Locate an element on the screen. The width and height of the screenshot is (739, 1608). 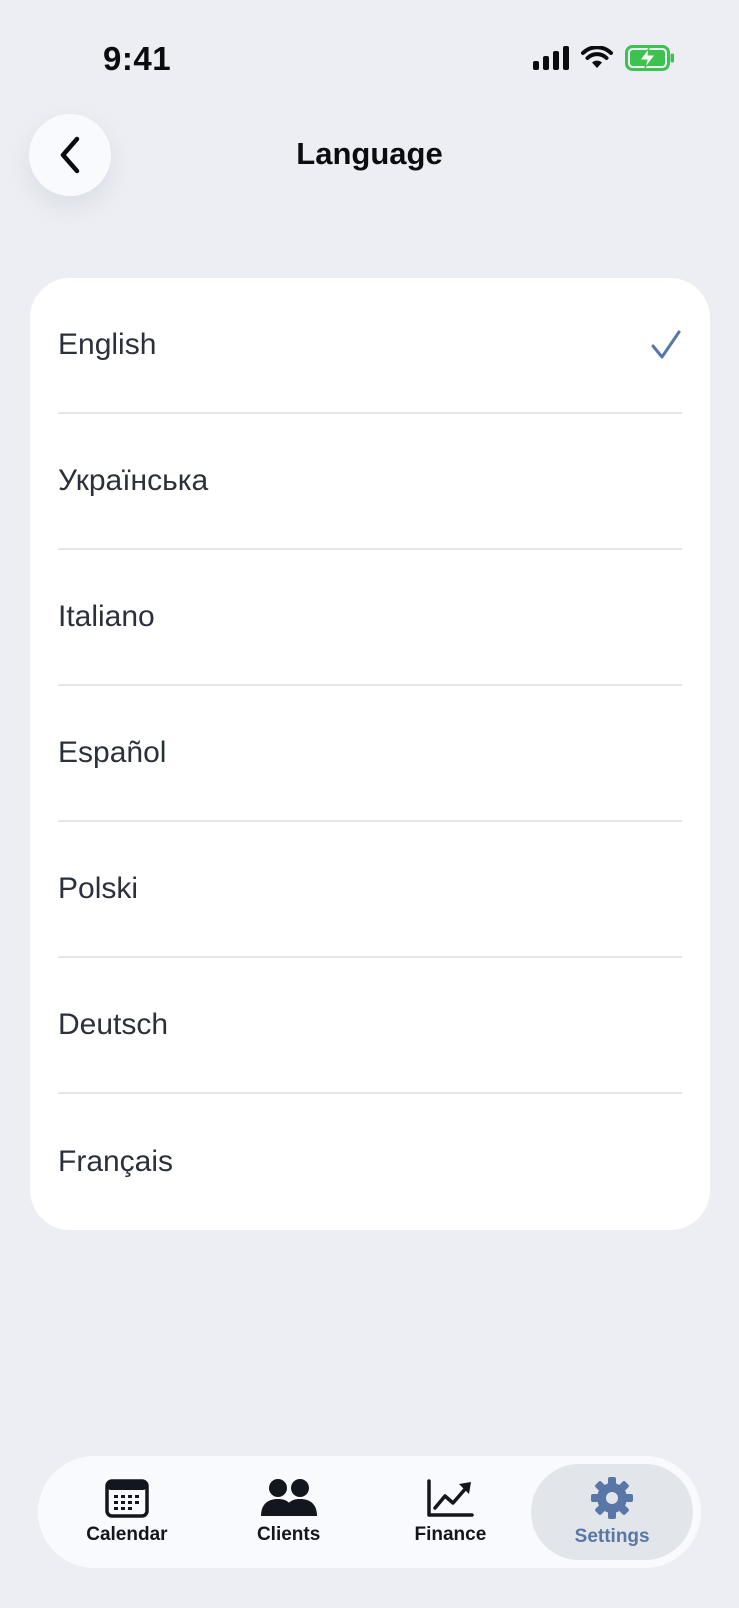
status-time: 9:41 is located at coordinates (137, 58).